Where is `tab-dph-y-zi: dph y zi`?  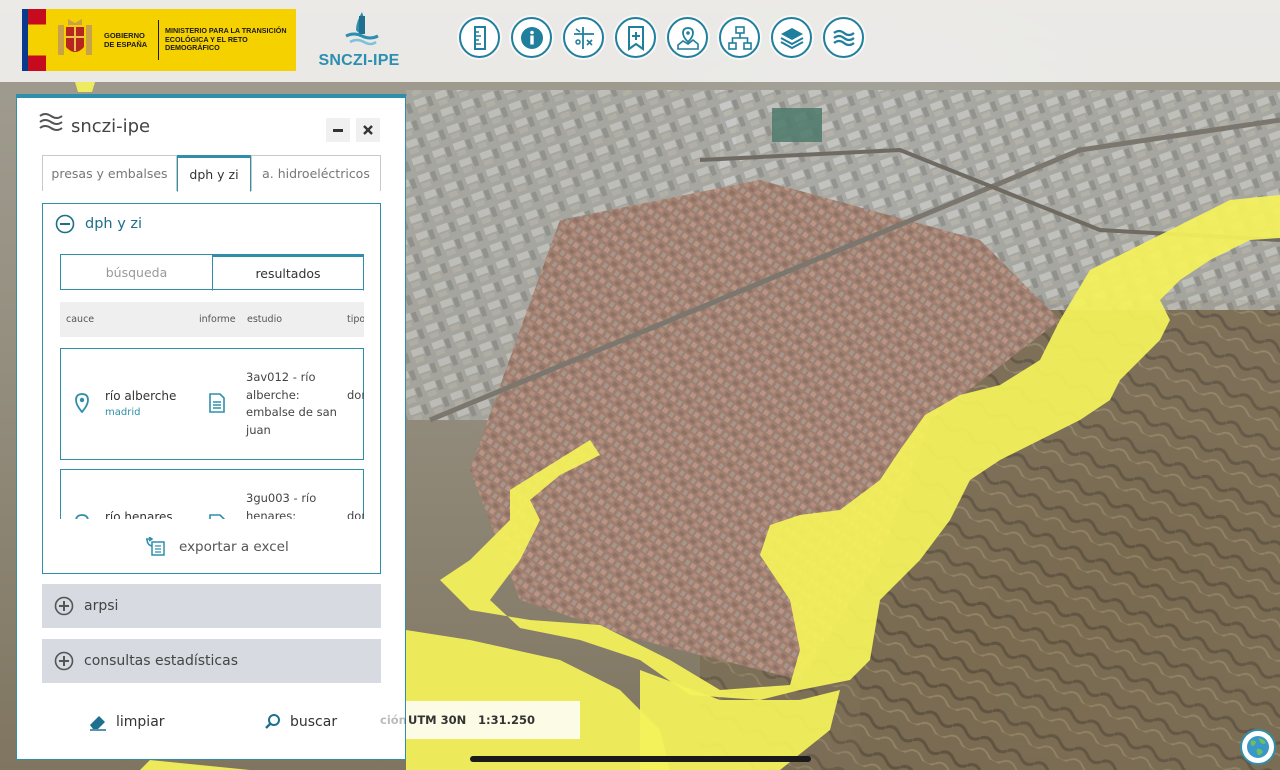
tab-dph-y-zi: dph y zi is located at coordinates (214, 173).